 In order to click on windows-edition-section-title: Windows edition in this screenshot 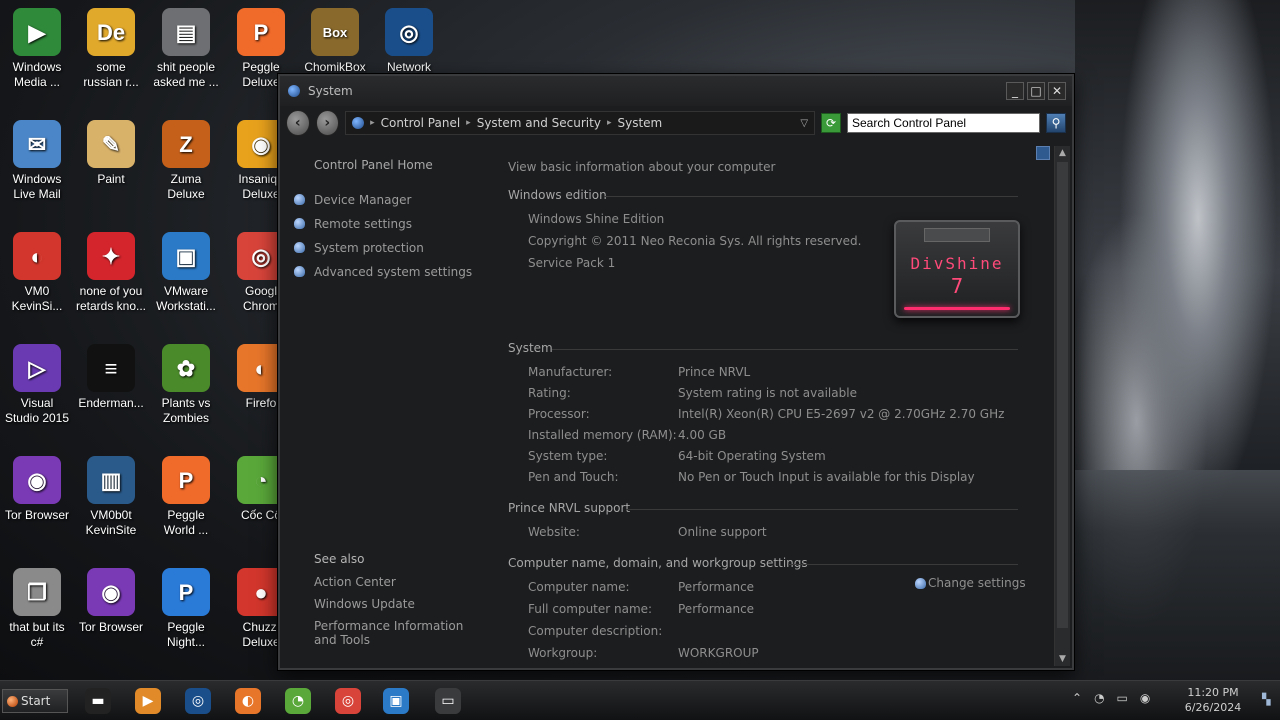, I will do `click(557, 195)`.